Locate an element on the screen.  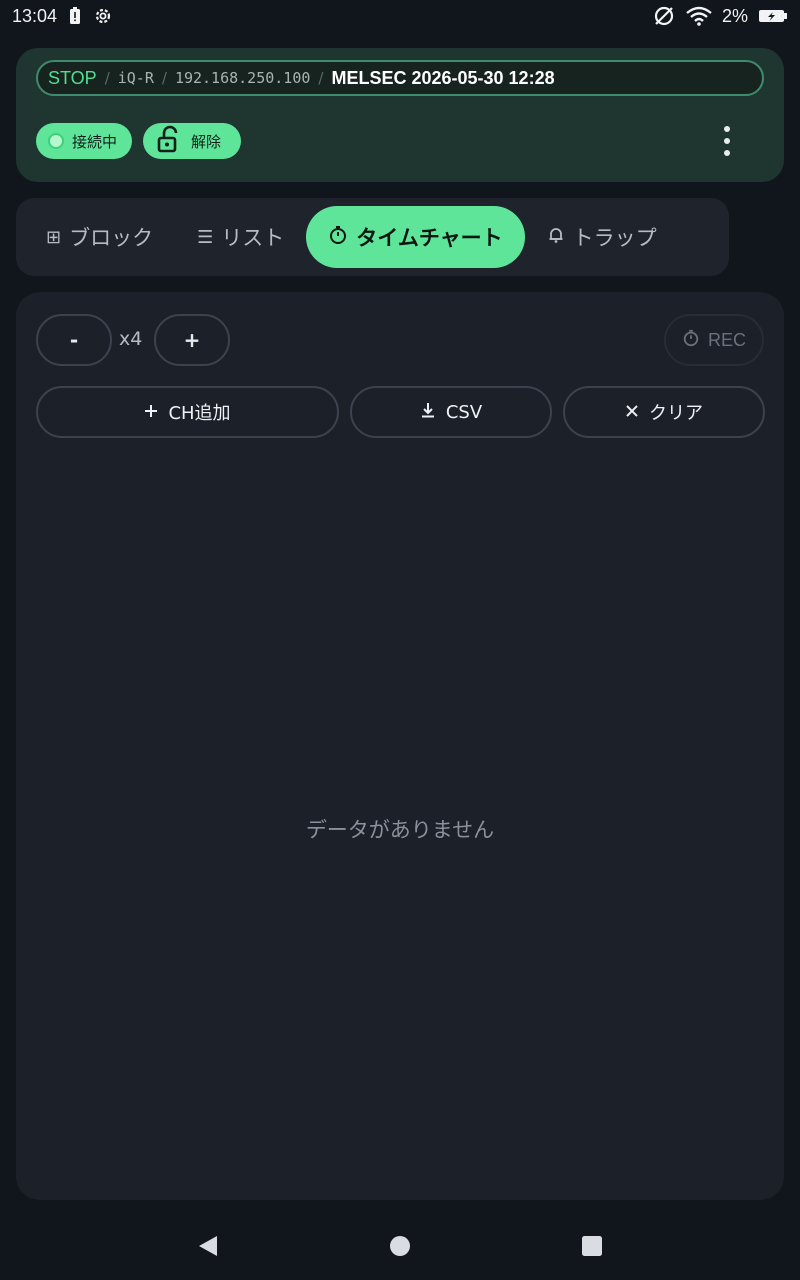
unlock-chip-label: 解除 is located at coordinates (206, 141).